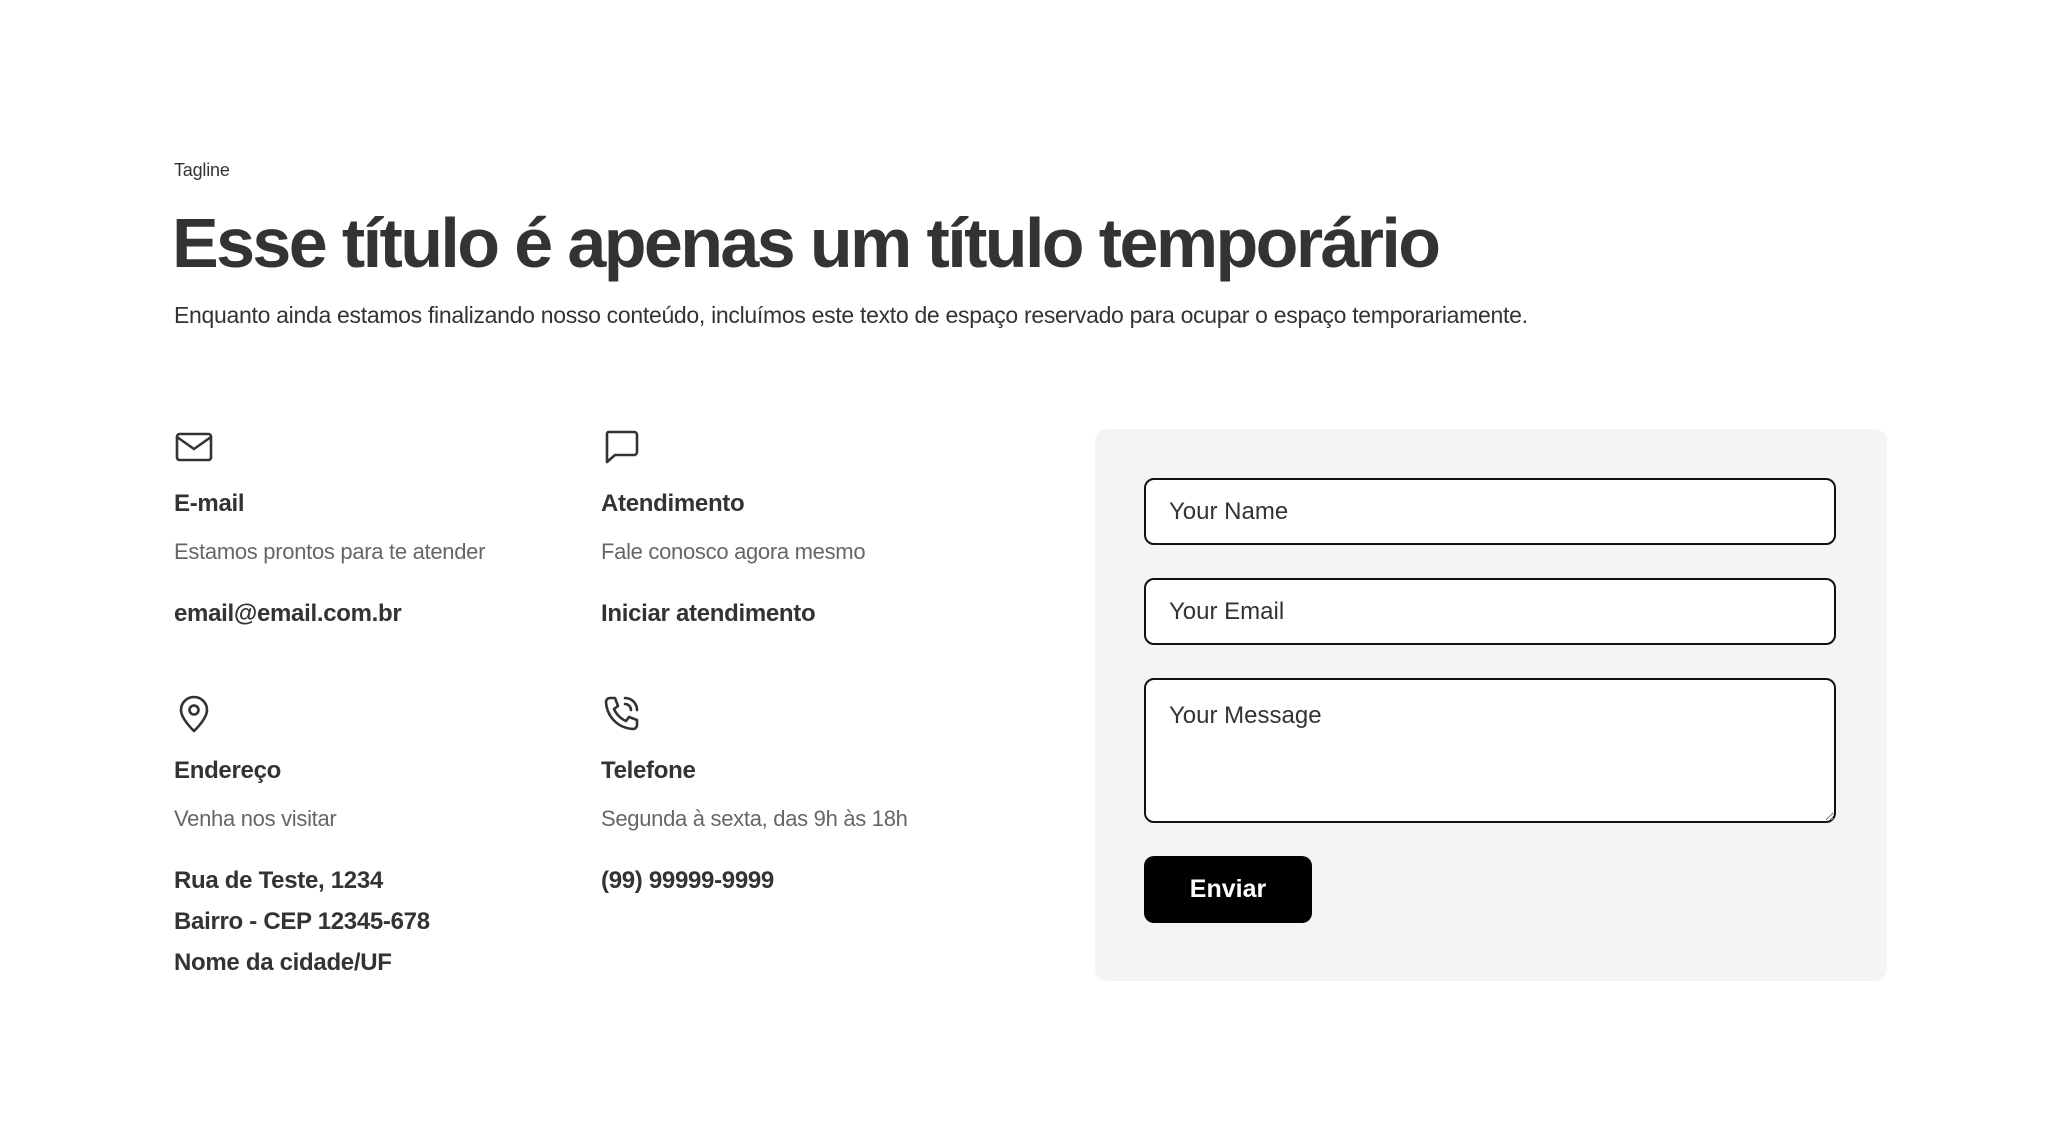 The width and height of the screenshot is (2048, 1131). I want to click on phone-number-link: (99) 99999-9999, so click(687, 880).